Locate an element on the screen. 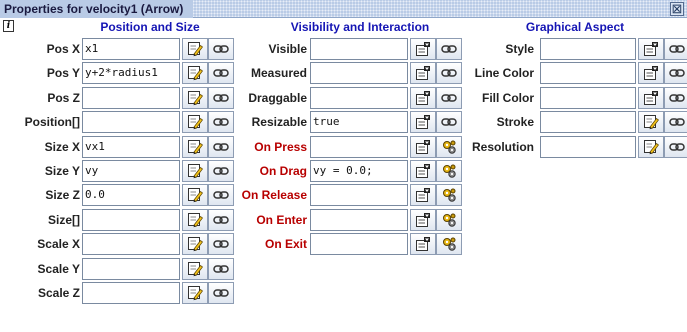 This screenshot has height=332, width=687. visibility-label: On Exit is located at coordinates (285, 244).